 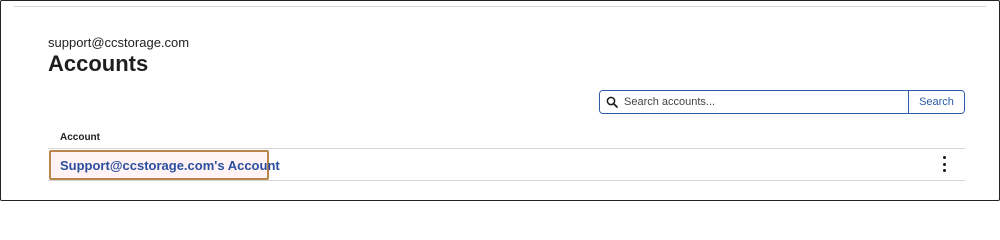 I want to click on search-bar: Search, so click(x=782, y=102).